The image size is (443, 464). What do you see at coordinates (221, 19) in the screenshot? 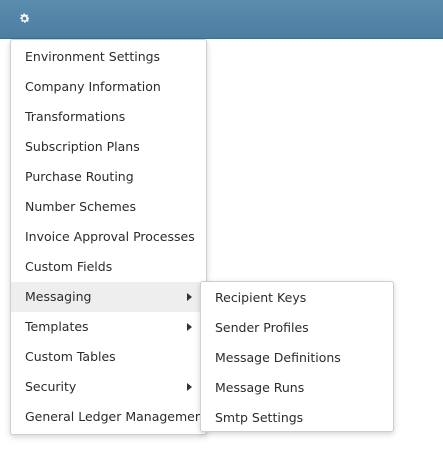
I see `top-toolbar` at bounding box center [221, 19].